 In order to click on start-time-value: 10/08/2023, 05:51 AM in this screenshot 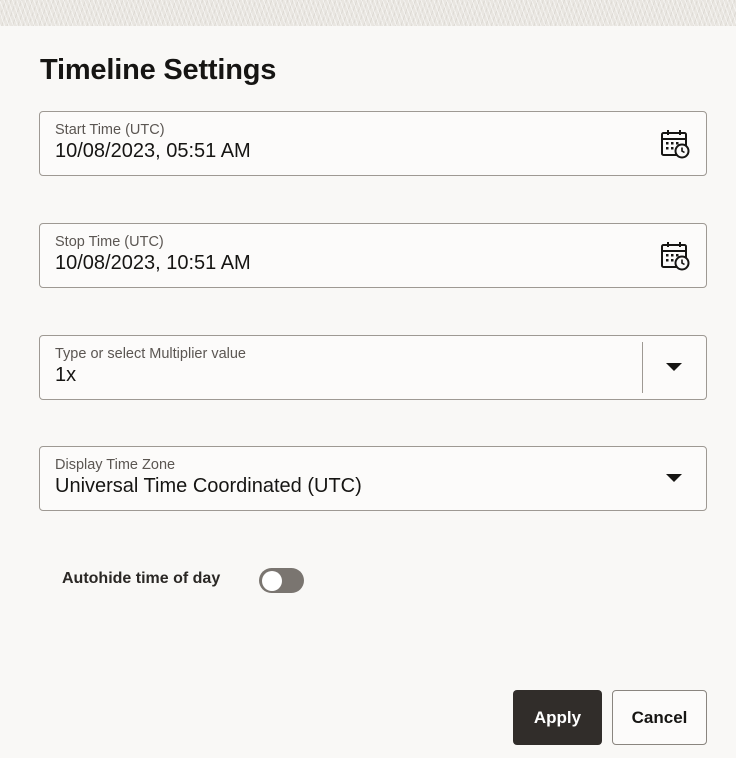, I will do `click(153, 151)`.